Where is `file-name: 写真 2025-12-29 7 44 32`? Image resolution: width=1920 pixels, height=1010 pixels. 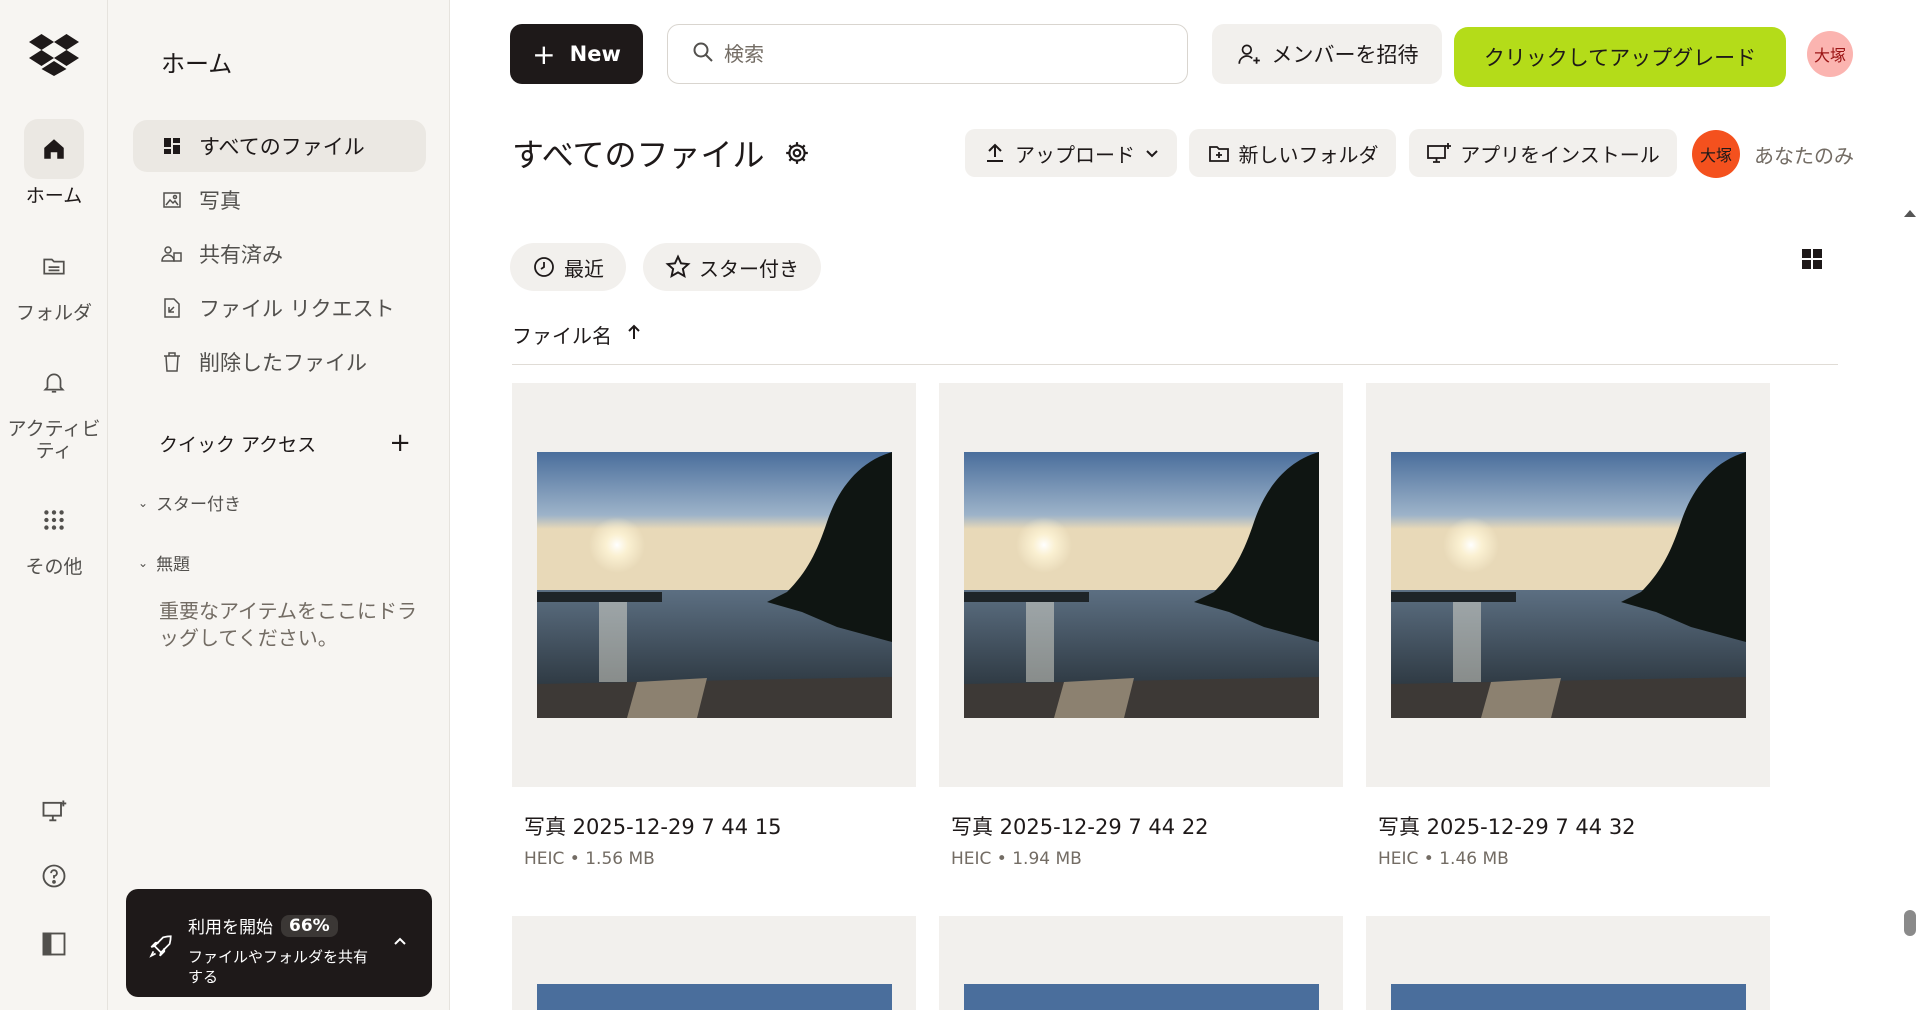 file-name: 写真 2025-12-29 7 44 32 is located at coordinates (1568, 826).